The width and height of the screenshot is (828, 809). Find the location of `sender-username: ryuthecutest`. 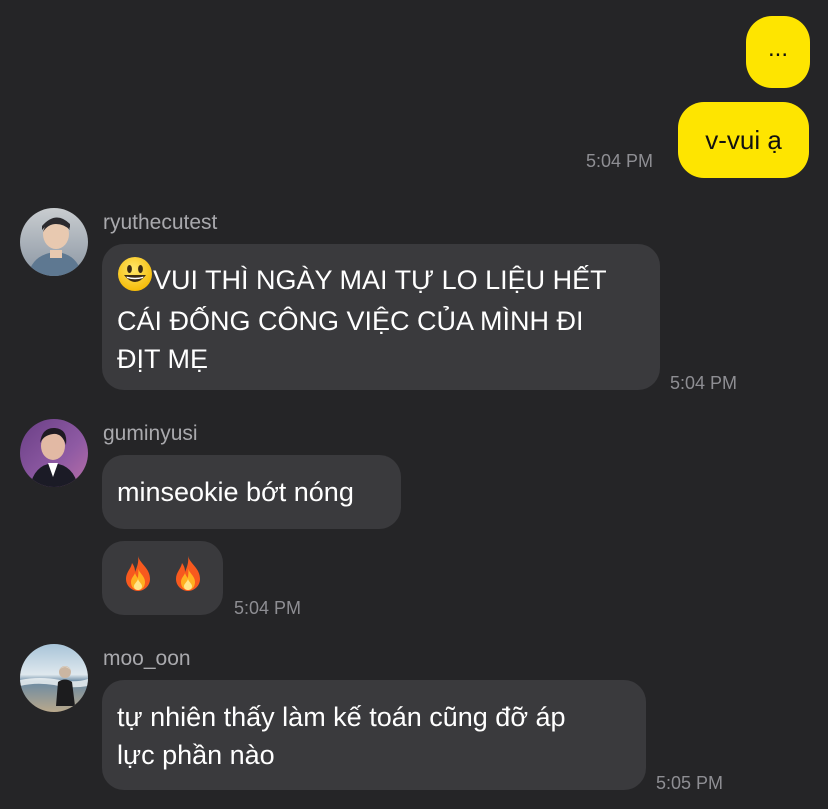

sender-username: ryuthecutest is located at coordinates (160, 223).